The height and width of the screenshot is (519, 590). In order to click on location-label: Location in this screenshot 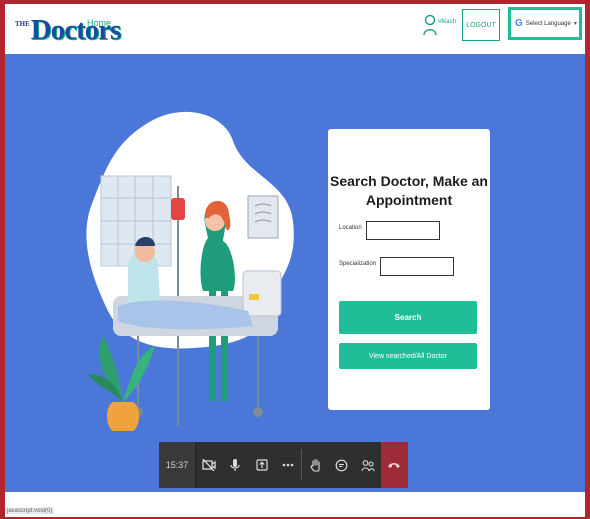, I will do `click(350, 228)`.